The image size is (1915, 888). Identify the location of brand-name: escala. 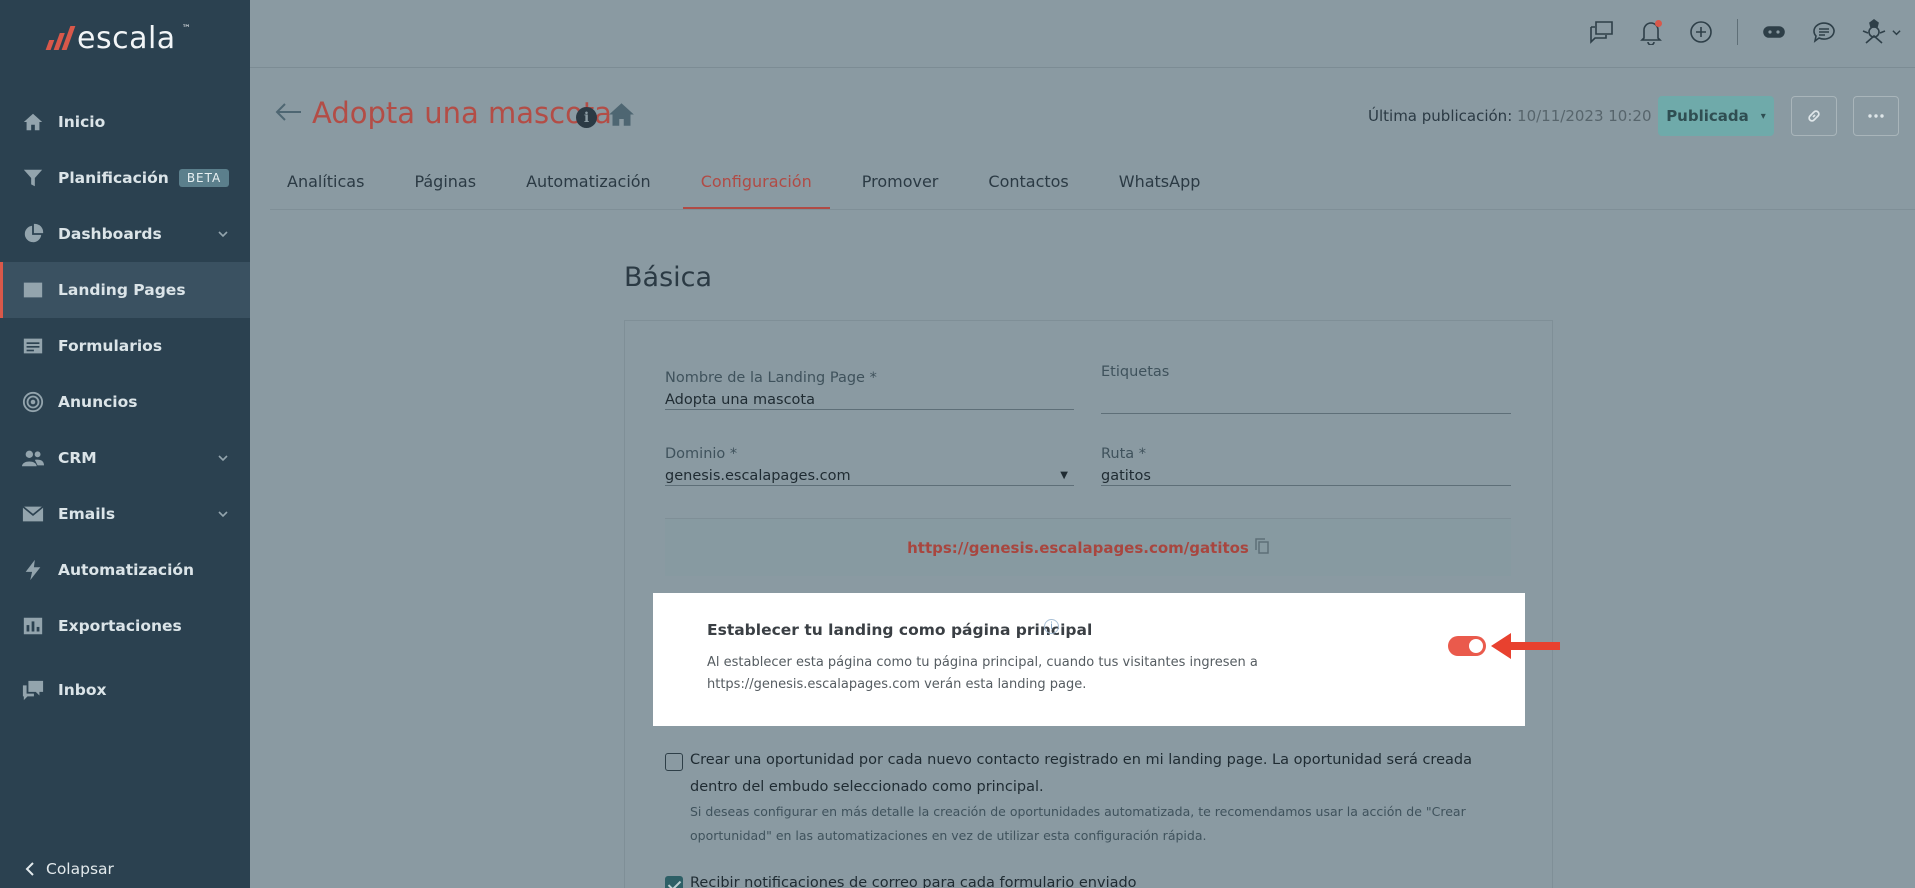
(126, 38).